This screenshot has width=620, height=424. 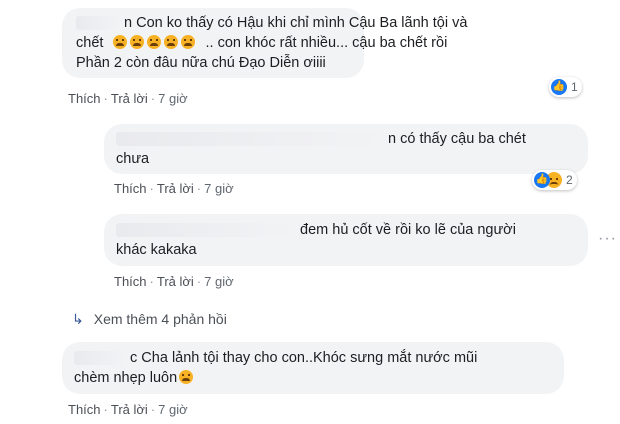 I want to click on reaction-count: 1, so click(x=574, y=87).